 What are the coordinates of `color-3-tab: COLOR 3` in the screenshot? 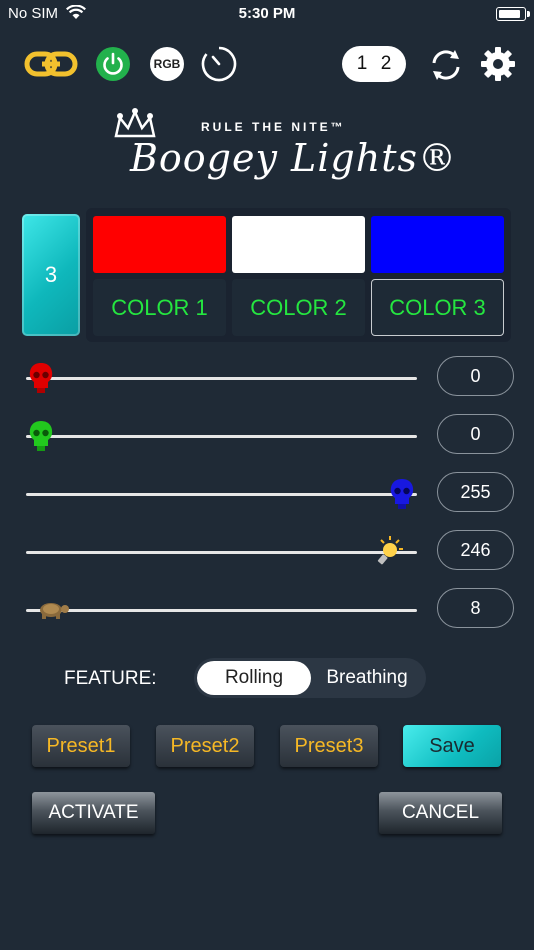 It's located at (437, 307).